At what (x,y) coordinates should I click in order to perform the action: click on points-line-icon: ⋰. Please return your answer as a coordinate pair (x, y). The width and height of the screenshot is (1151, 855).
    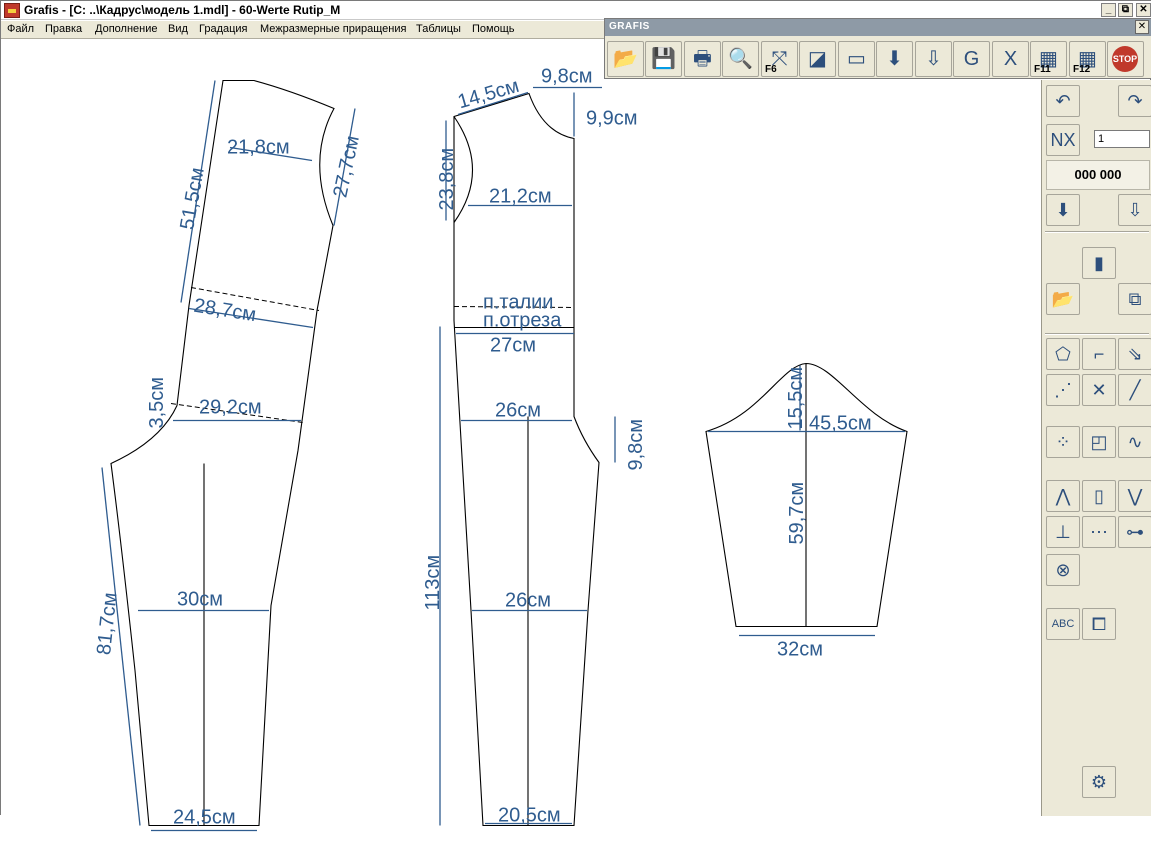
    Looking at the image, I should click on (1063, 390).